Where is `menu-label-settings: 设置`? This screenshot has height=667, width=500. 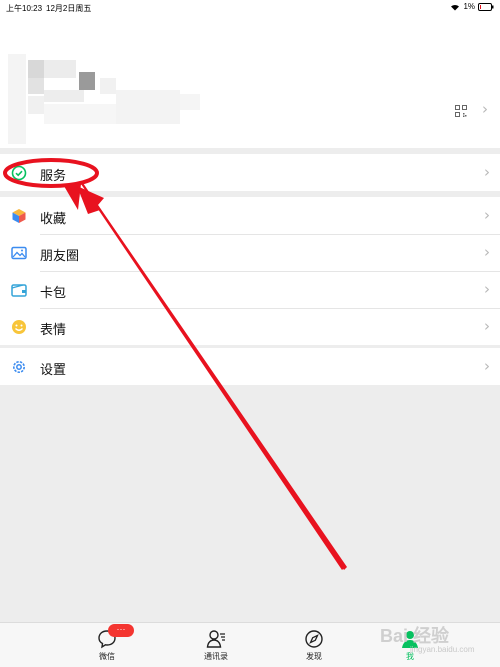 menu-label-settings: 设置 is located at coordinates (53, 369).